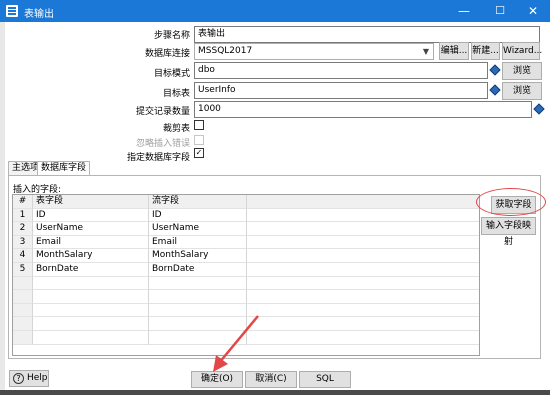 The height and width of the screenshot is (395, 550). Describe the element at coordinates (64, 168) in the screenshot. I see `tab-database-fields: 数据库字段` at that location.